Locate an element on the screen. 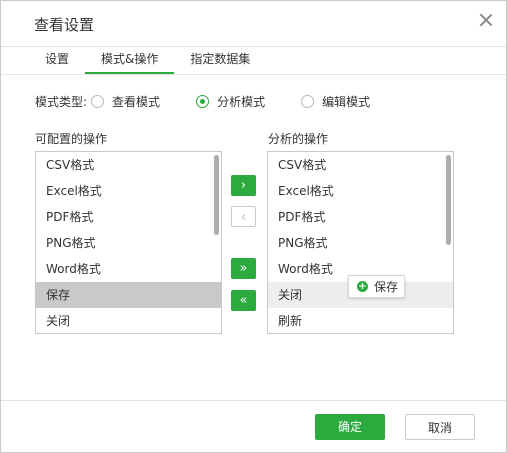 The width and height of the screenshot is (507, 453). radio-label: 编辑模式 is located at coordinates (346, 102).